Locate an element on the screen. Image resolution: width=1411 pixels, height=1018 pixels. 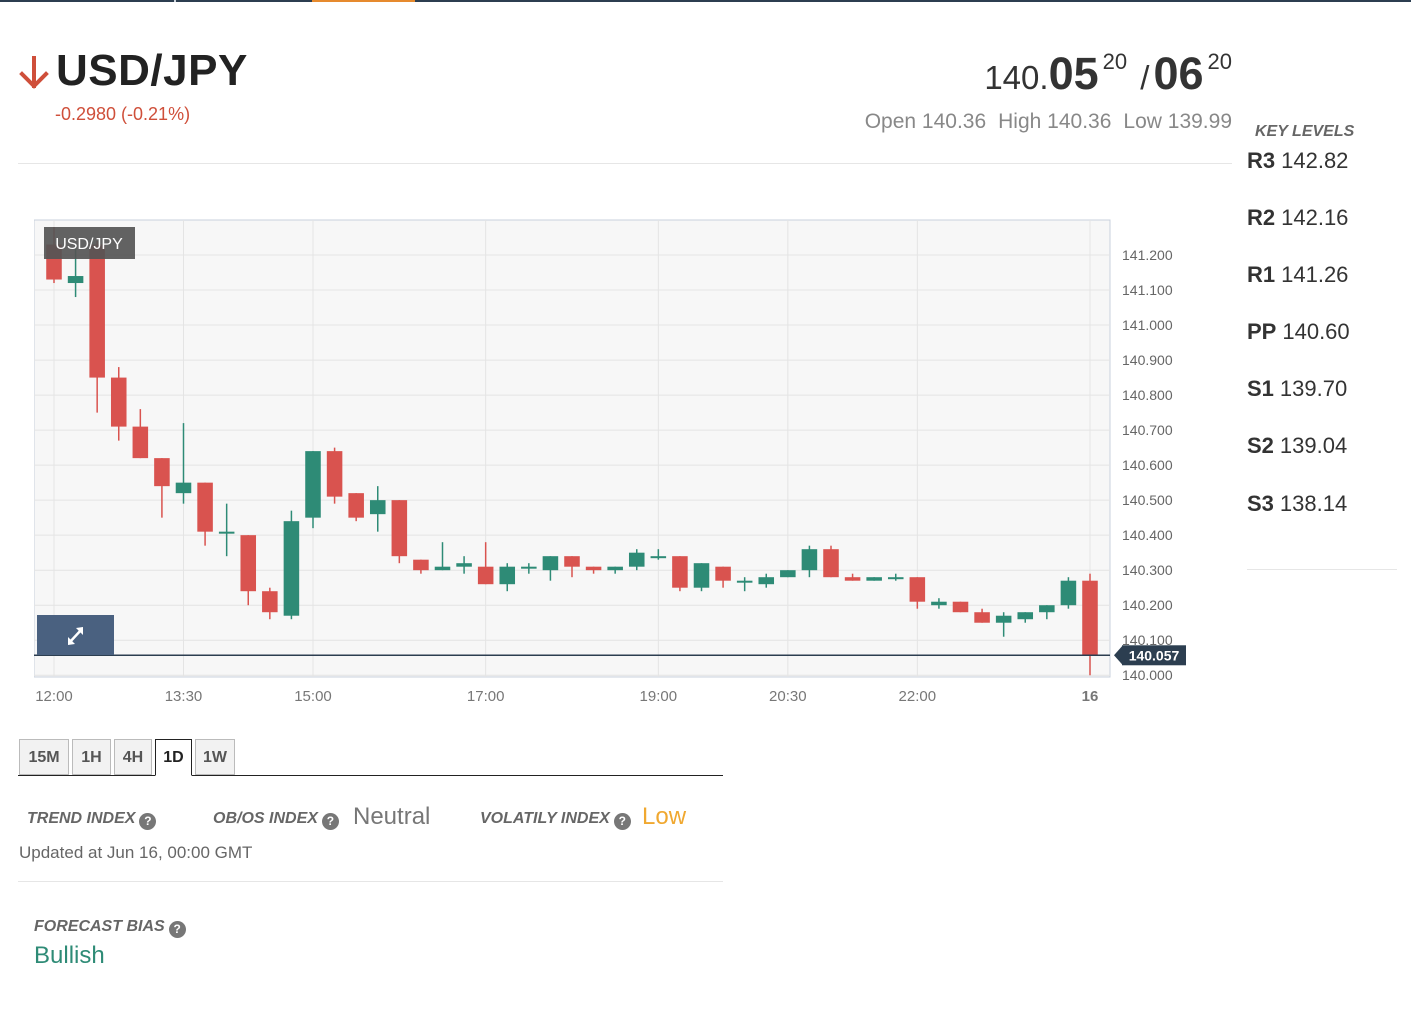
key-level-s2: S2 139.04 is located at coordinates (1297, 445).